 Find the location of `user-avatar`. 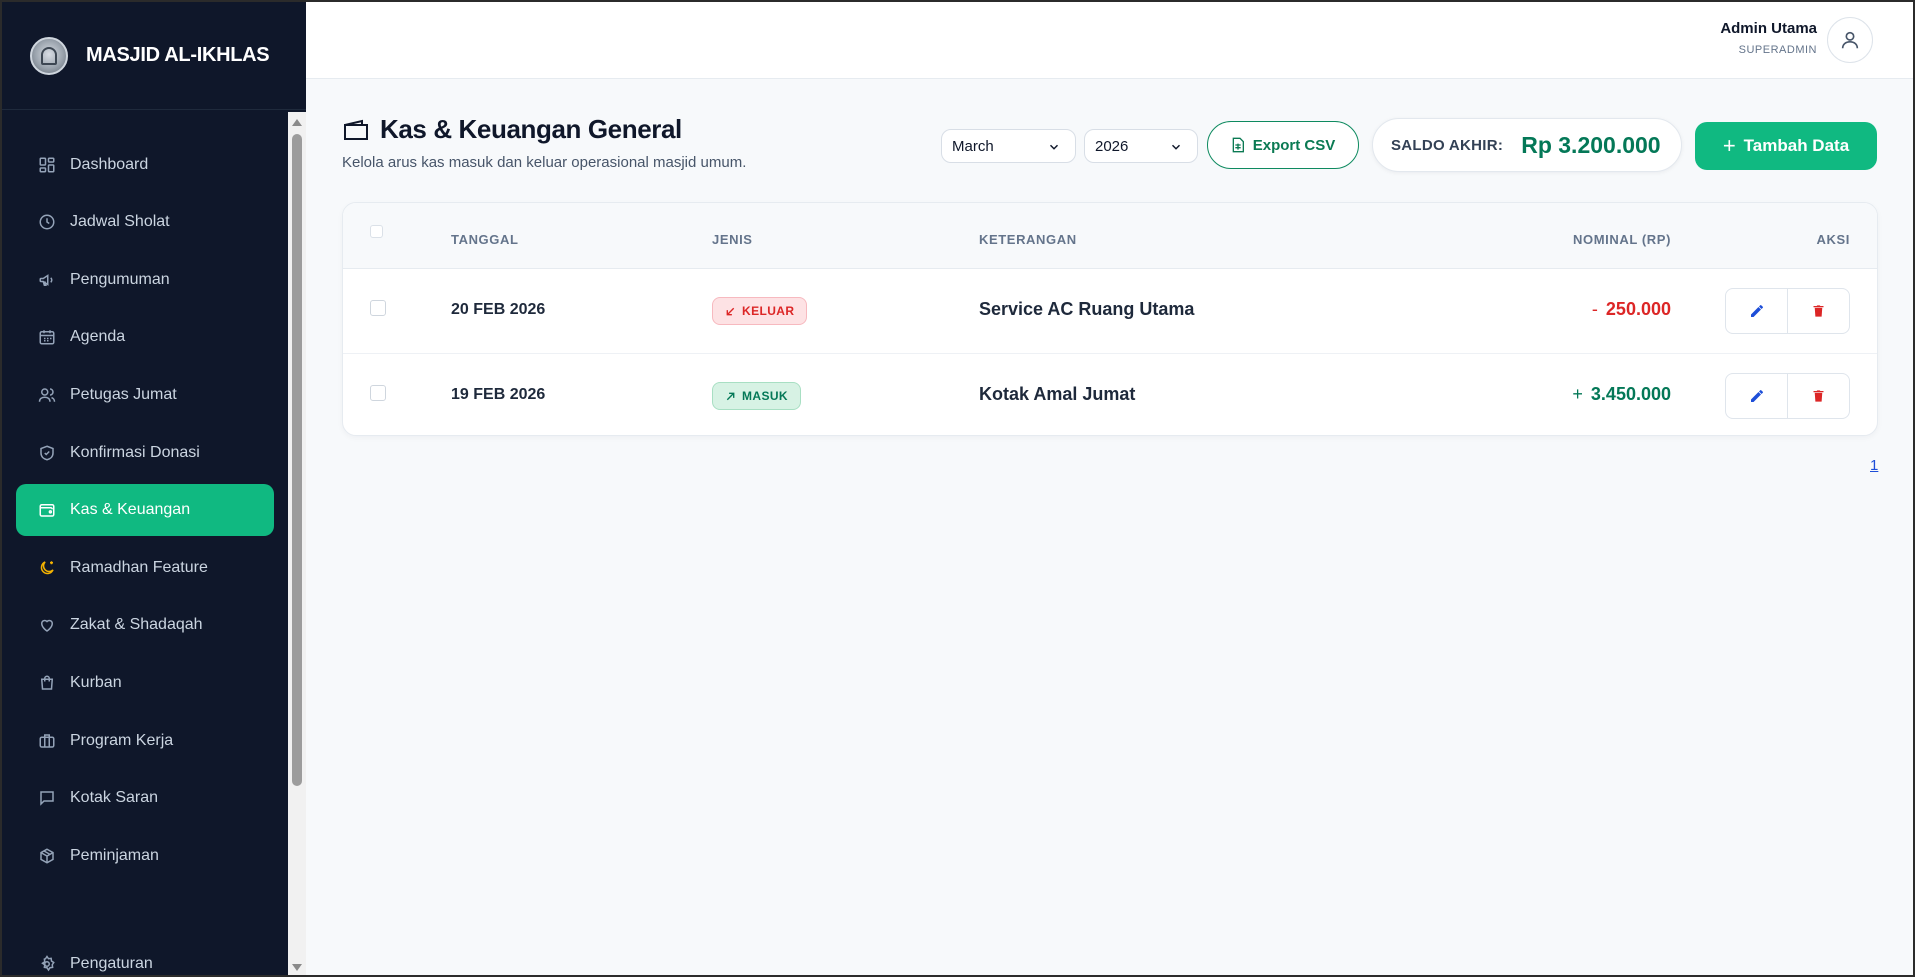

user-avatar is located at coordinates (1850, 40).